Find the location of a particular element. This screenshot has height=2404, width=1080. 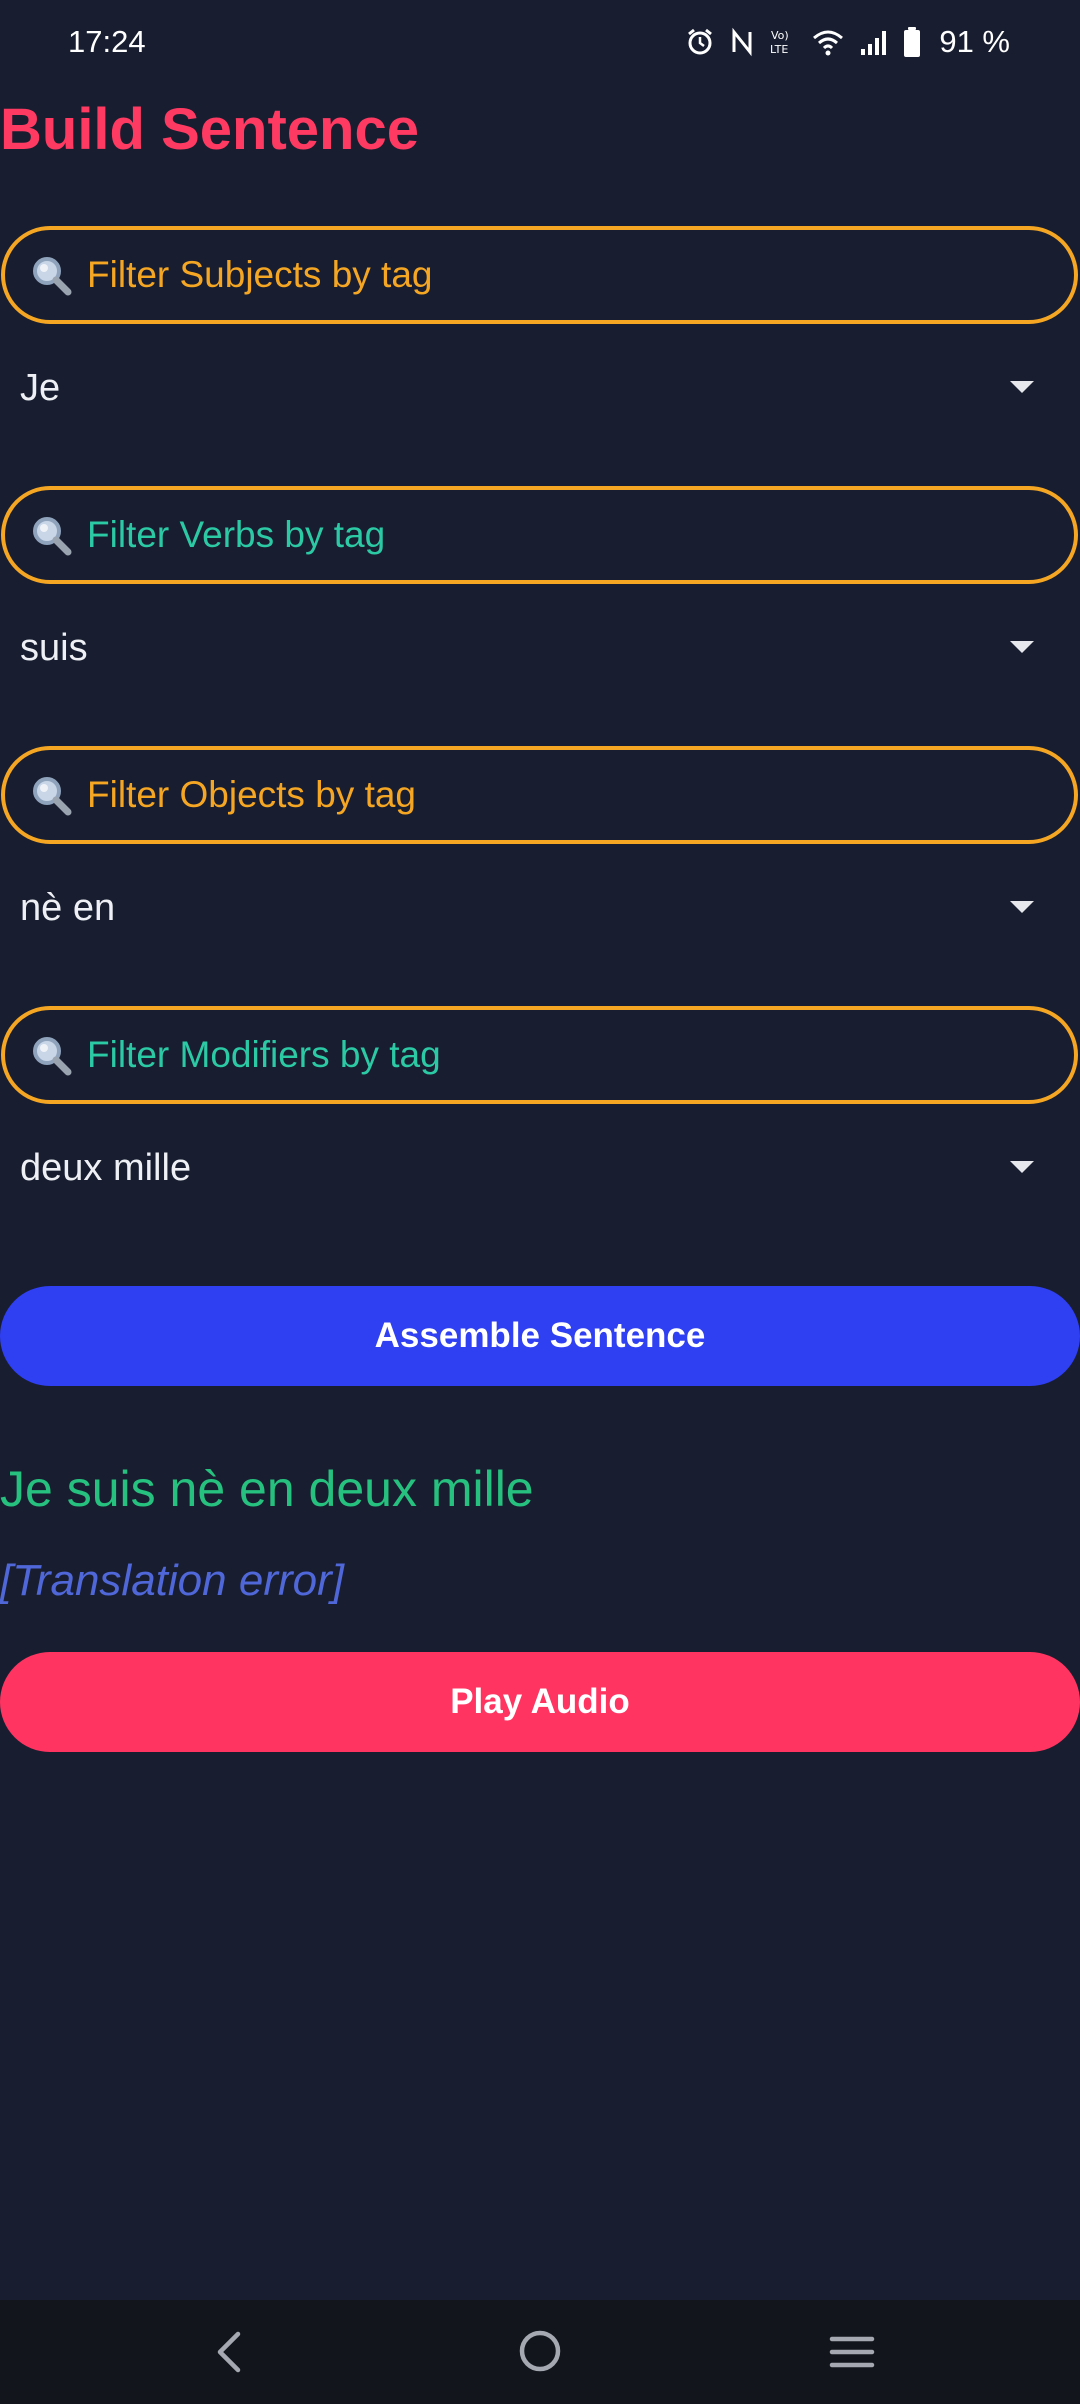

verb-dropdown: suis is located at coordinates (540, 648).